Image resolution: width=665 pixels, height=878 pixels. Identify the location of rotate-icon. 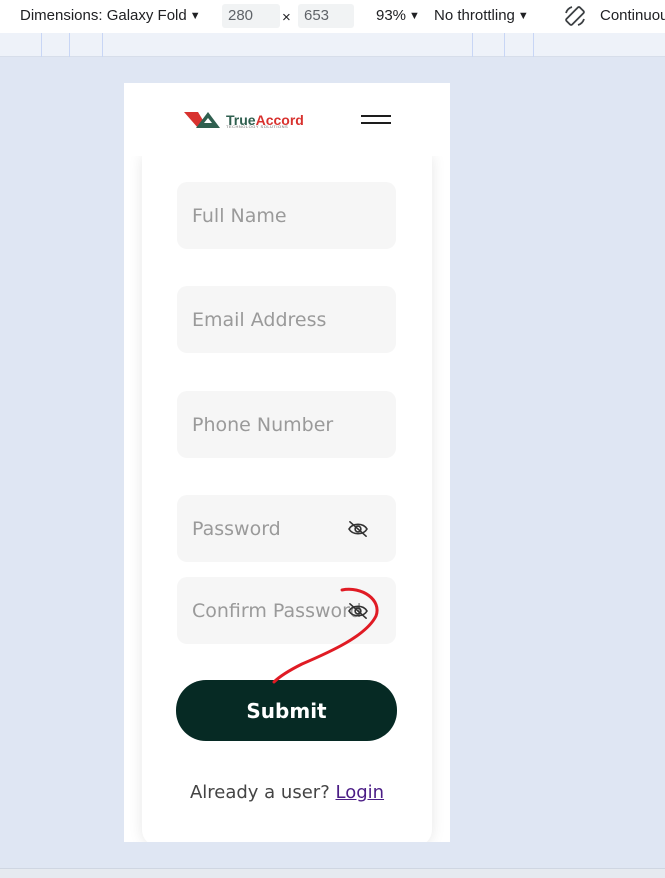
(575, 16).